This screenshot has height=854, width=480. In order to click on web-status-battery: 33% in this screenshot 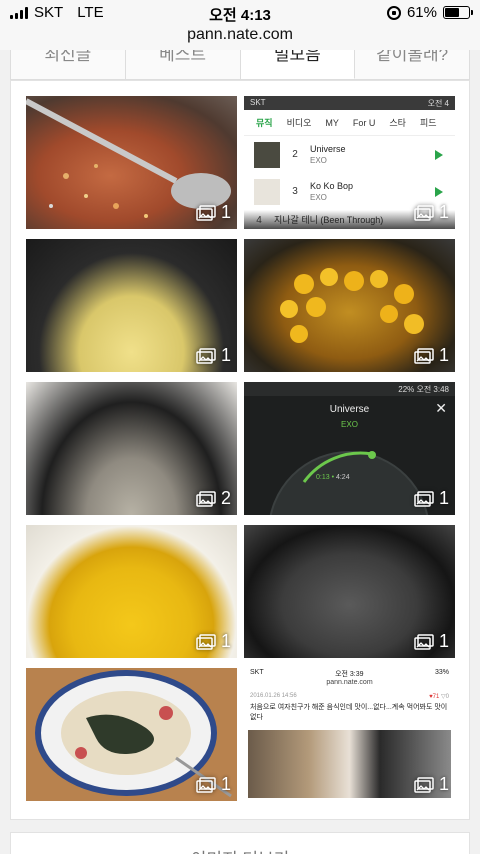, I will do `click(441, 672)`.